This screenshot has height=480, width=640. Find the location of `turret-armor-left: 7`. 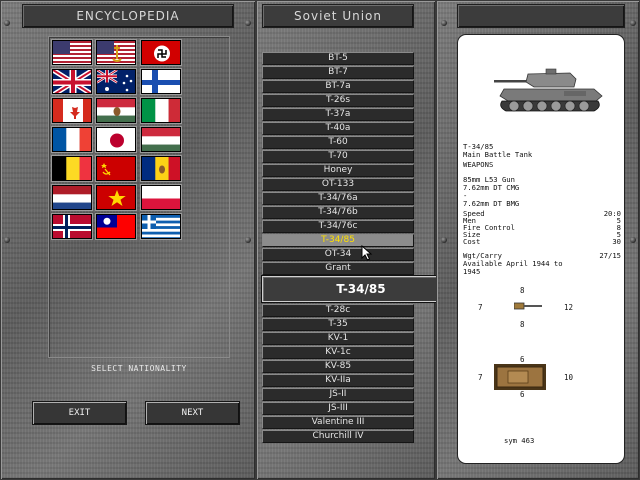

turret-armor-left: 7 is located at coordinates (480, 307).